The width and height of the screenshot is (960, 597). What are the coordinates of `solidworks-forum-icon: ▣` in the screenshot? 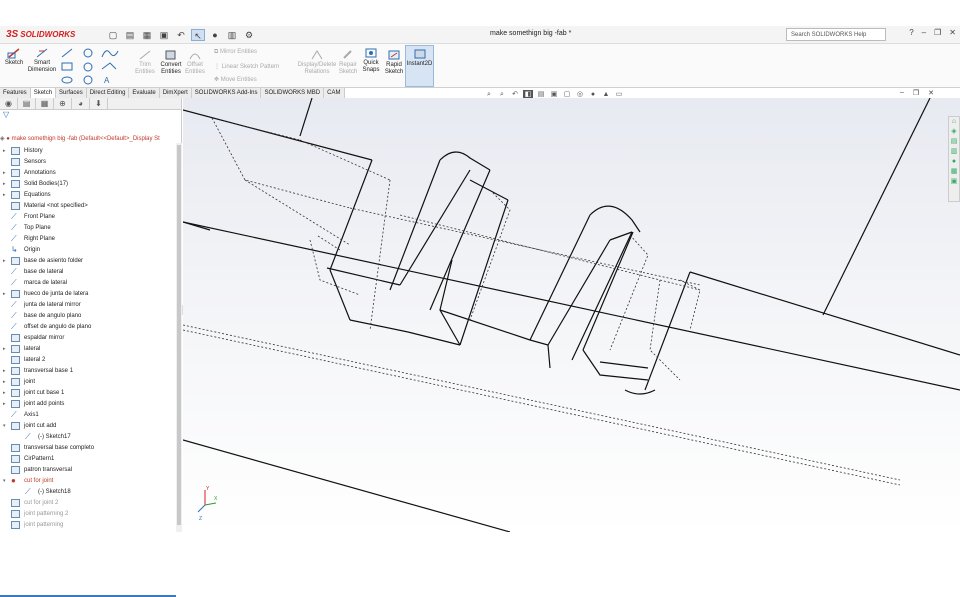 It's located at (954, 182).